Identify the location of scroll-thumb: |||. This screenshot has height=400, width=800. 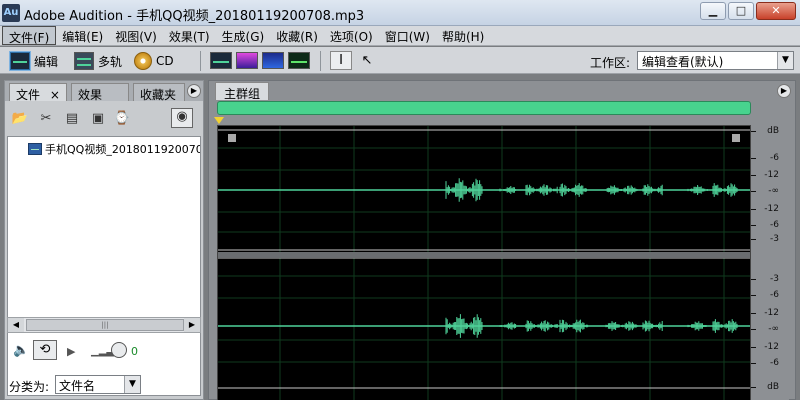
(105, 325).